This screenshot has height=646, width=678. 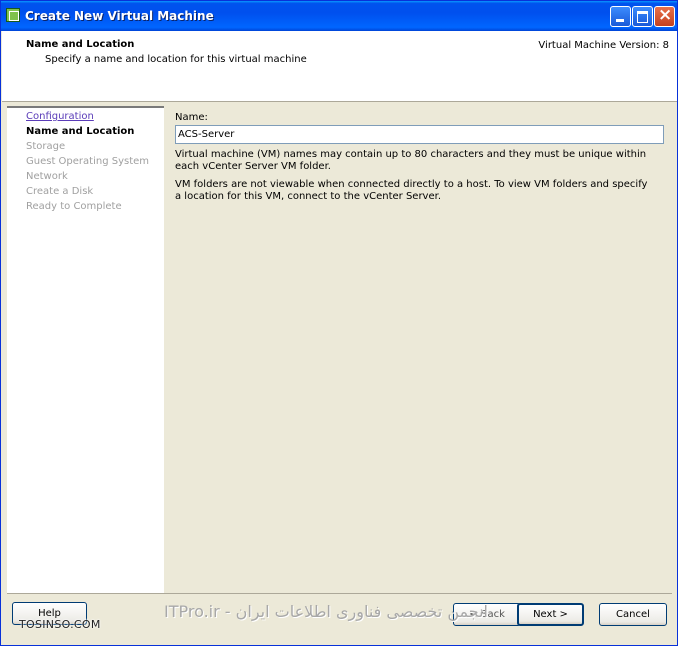 I want to click on maximize-icon, so click(x=642, y=17).